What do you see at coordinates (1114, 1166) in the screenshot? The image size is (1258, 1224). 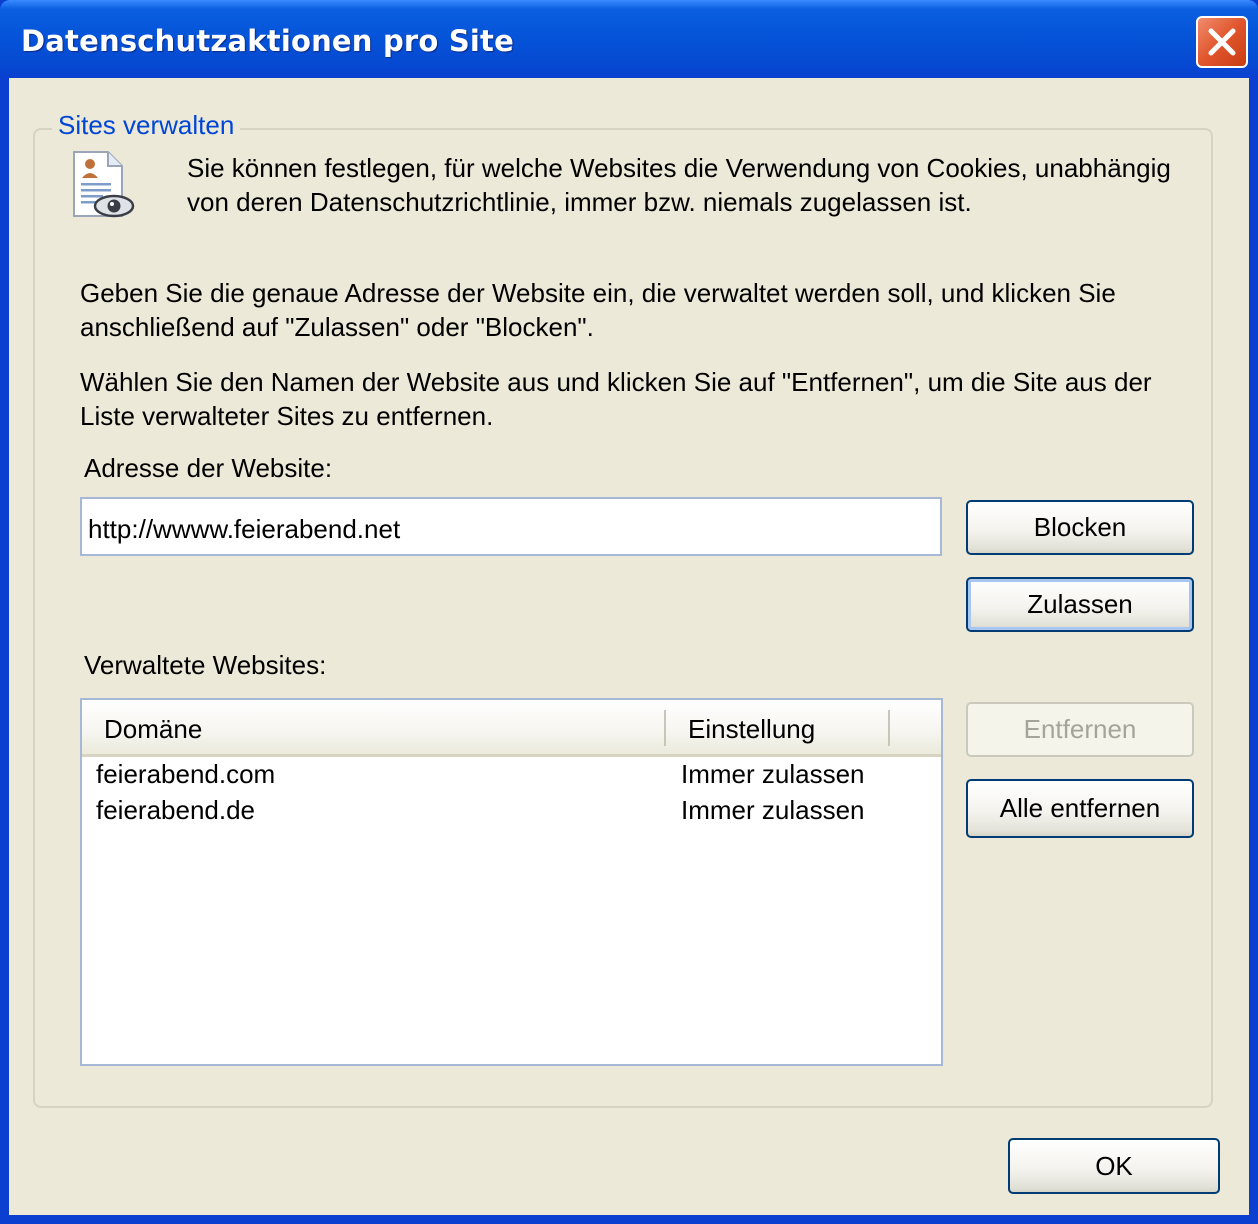 I see `ok-button: OK` at bounding box center [1114, 1166].